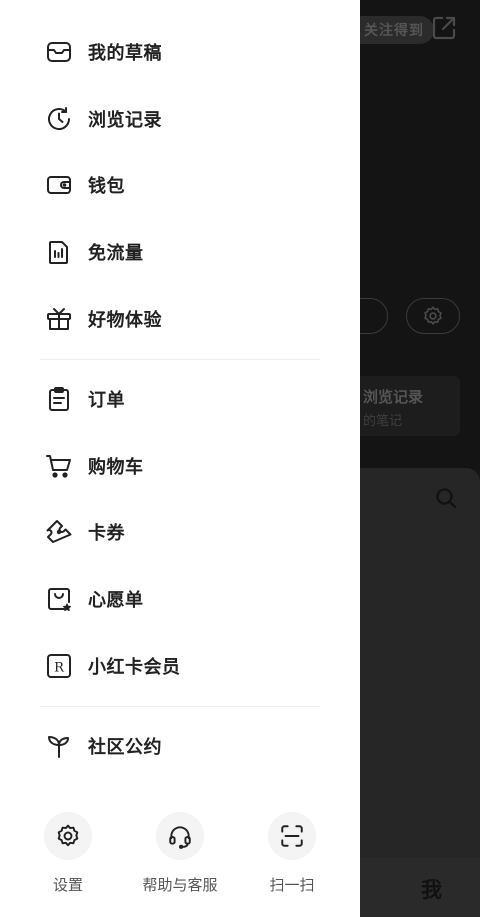  Describe the element at coordinates (180, 746) in the screenshot. I see `menu-item-community-rules: 社区公约` at that location.